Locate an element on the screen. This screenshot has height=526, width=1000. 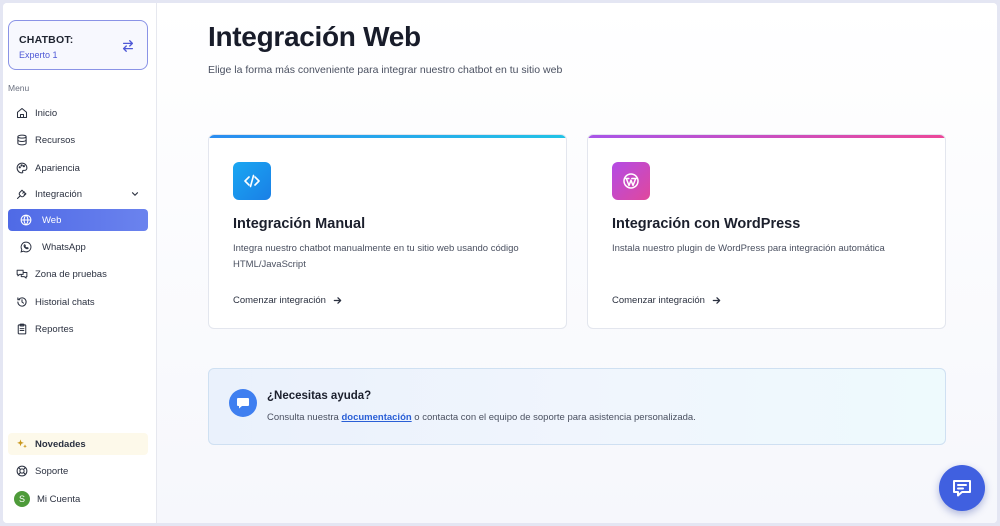
sidebar-item-label: Novedades is located at coordinates (60, 444).